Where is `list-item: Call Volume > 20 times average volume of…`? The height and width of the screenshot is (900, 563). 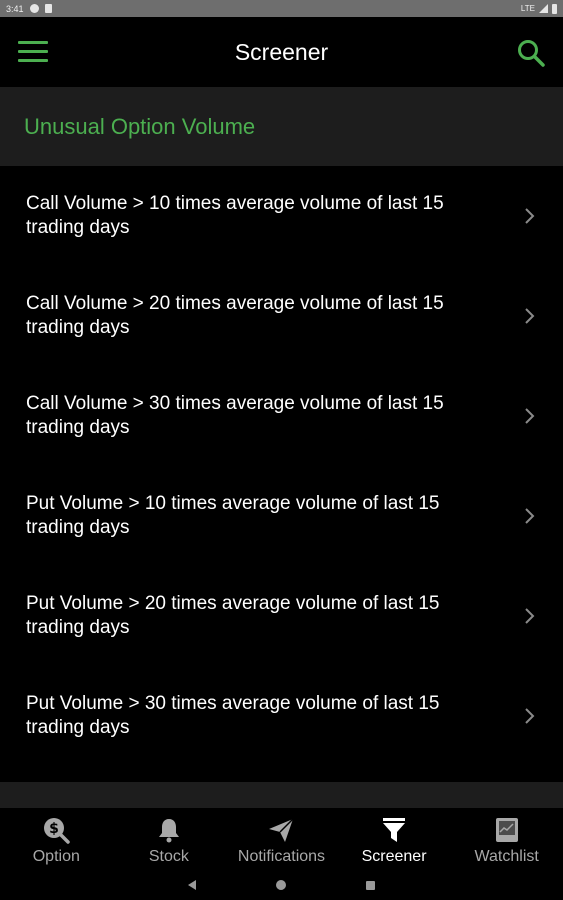 list-item: Call Volume > 20 times average volume of… is located at coordinates (281, 316).